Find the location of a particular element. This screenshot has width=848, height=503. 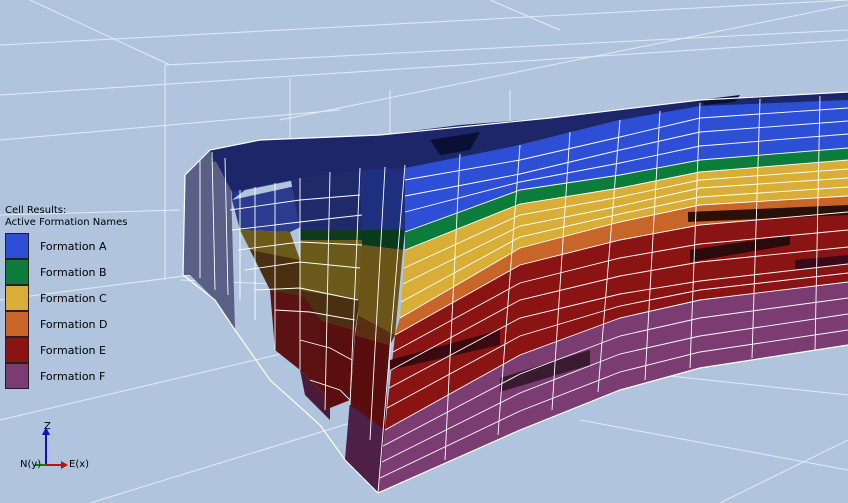

legend-label: Formation E is located at coordinates (73, 350).